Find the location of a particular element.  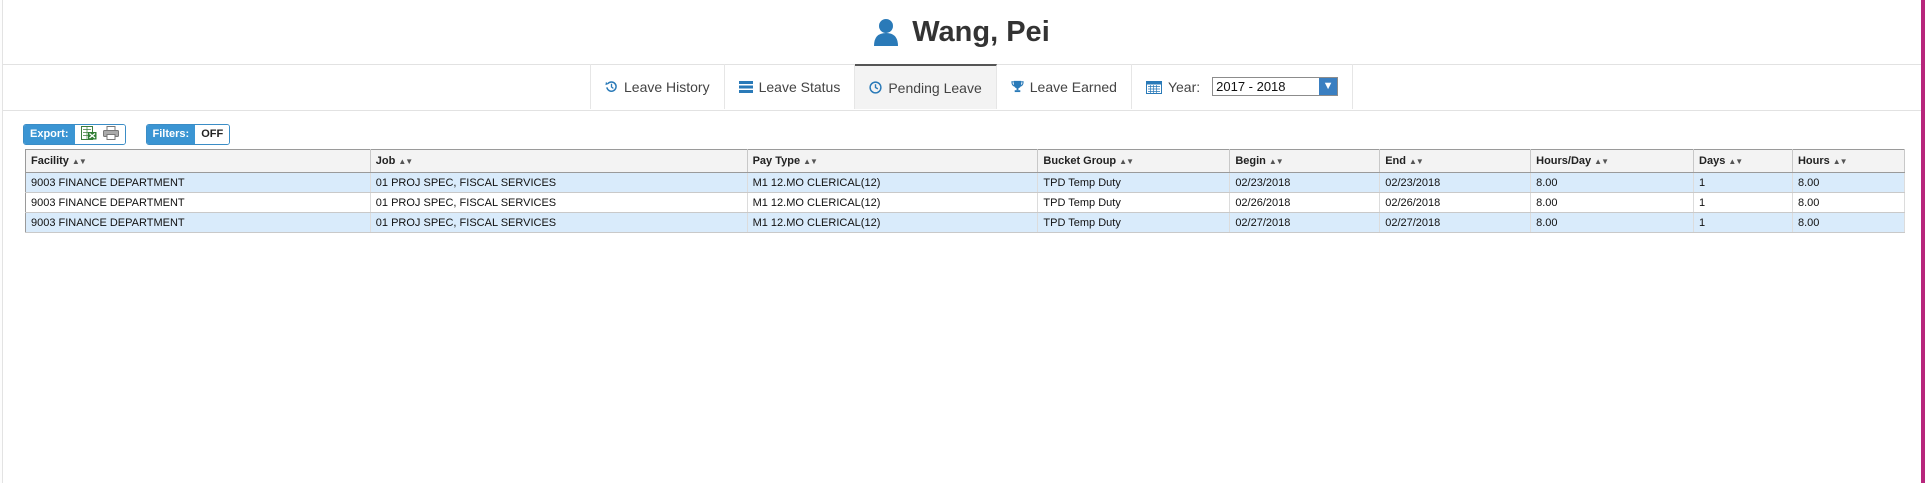

year-select-value: 2017 - 2018 is located at coordinates (1251, 86).